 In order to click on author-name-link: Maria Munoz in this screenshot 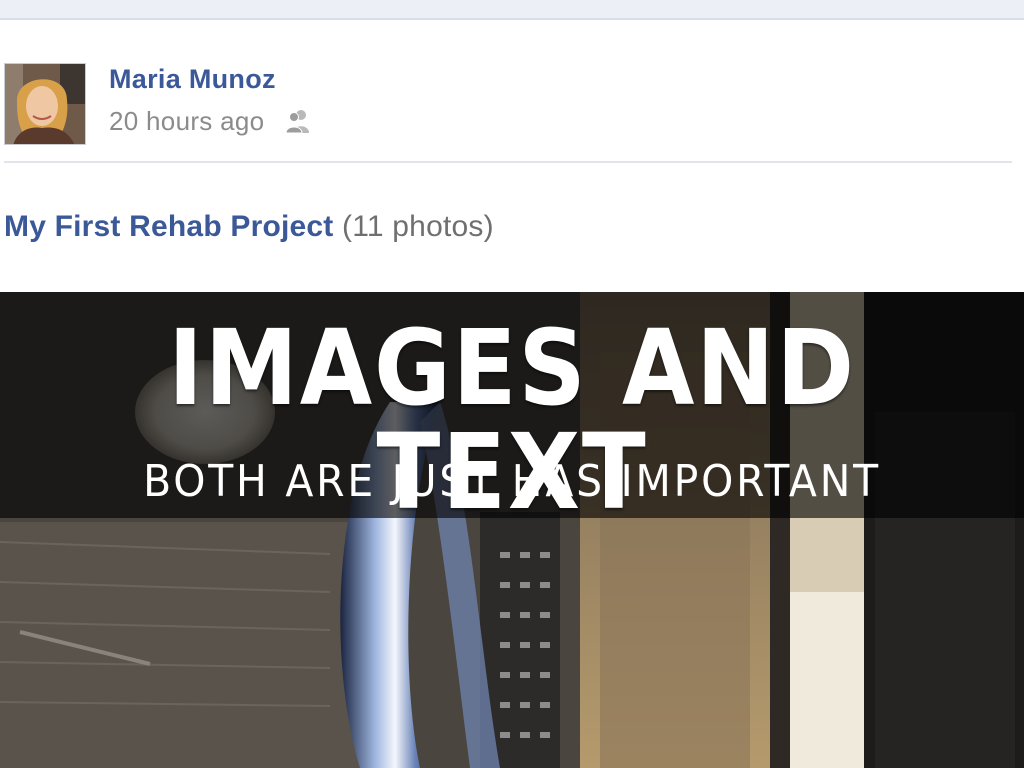, I will do `click(192, 79)`.